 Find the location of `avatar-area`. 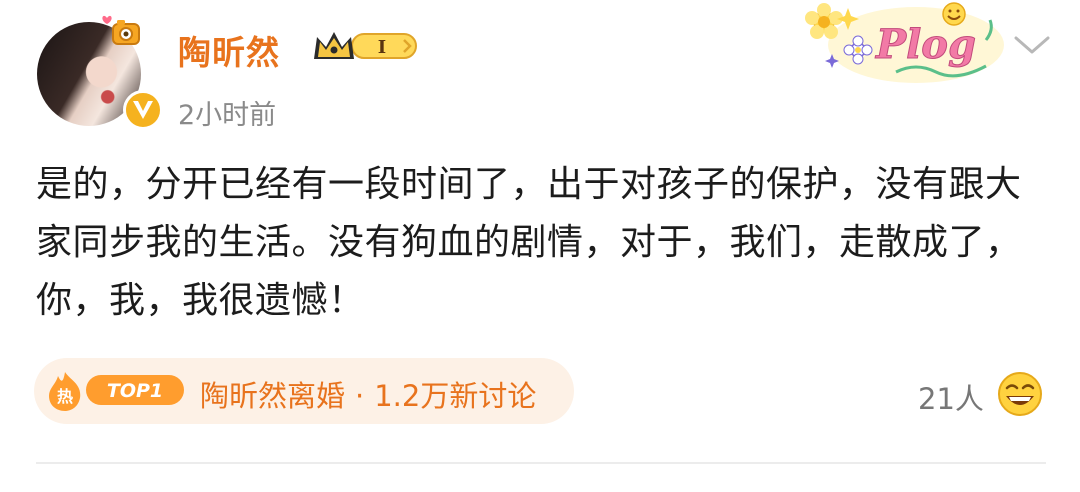

avatar-area is located at coordinates (100, 72).